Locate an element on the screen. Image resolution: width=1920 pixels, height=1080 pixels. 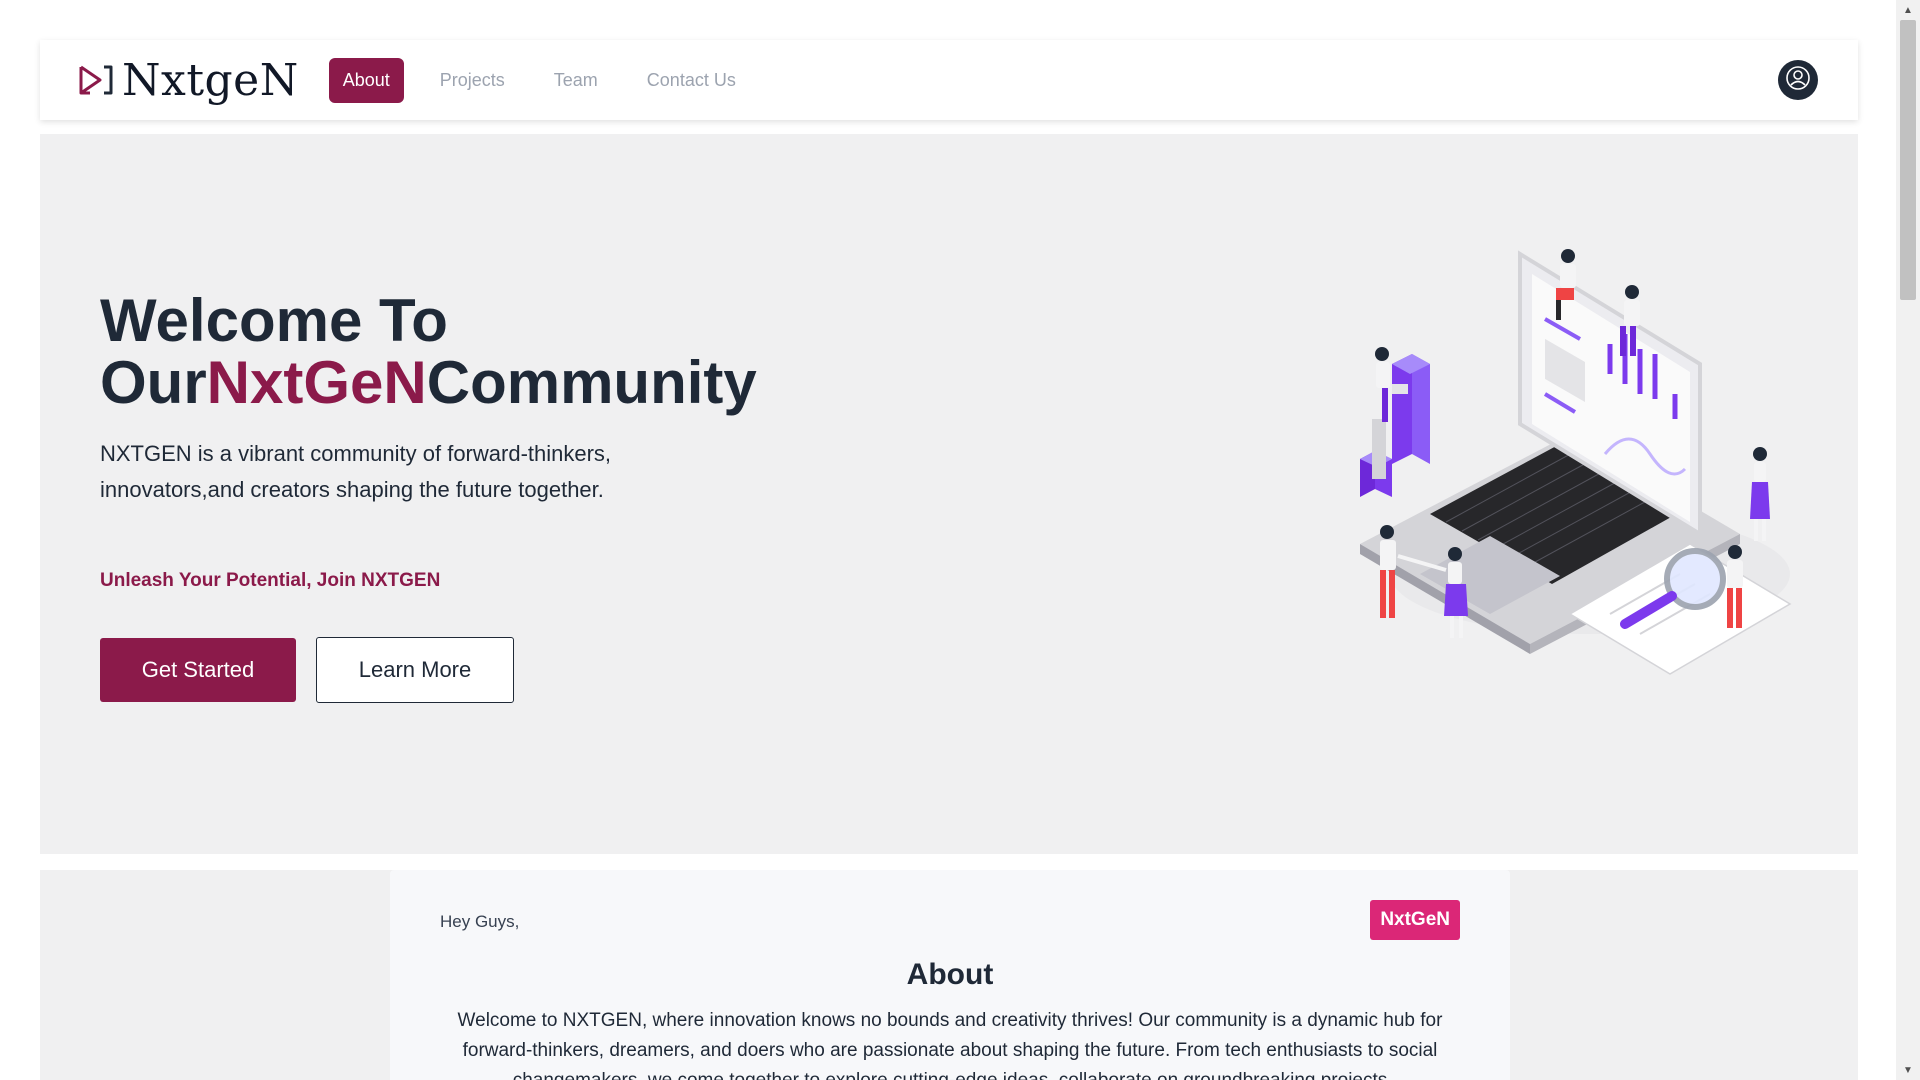
nav-item-team: Team is located at coordinates (576, 80).